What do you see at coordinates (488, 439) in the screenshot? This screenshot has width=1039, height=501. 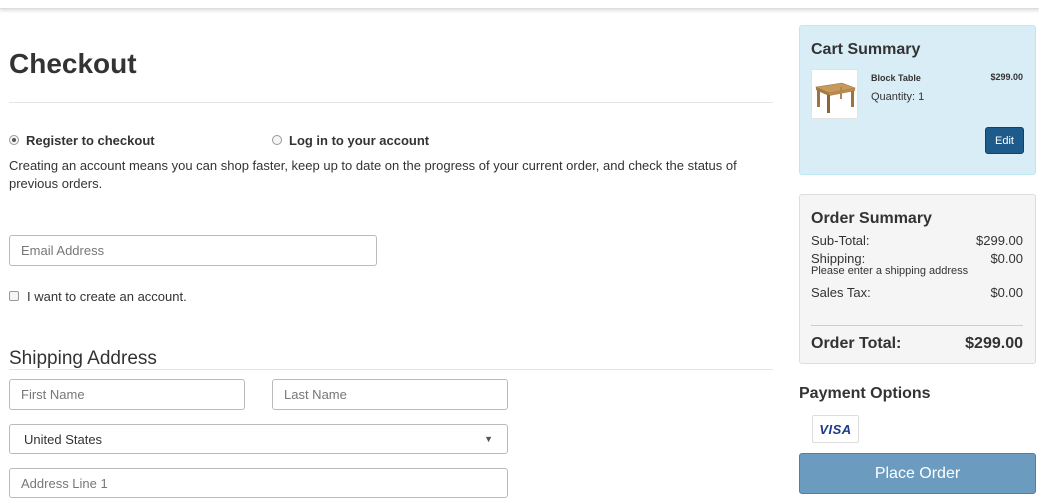 I see `chevron-down-icon: ▼` at bounding box center [488, 439].